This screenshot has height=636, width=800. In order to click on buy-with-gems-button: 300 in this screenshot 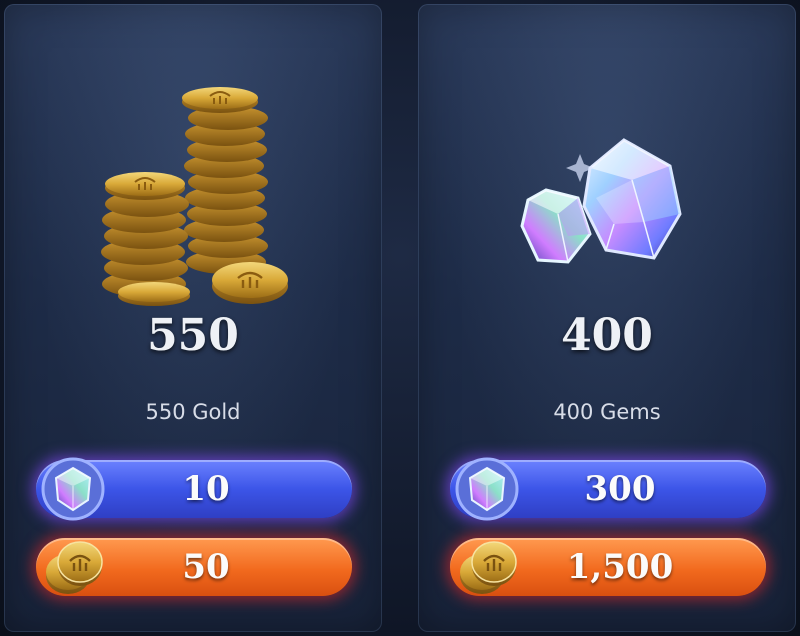, I will do `click(608, 489)`.